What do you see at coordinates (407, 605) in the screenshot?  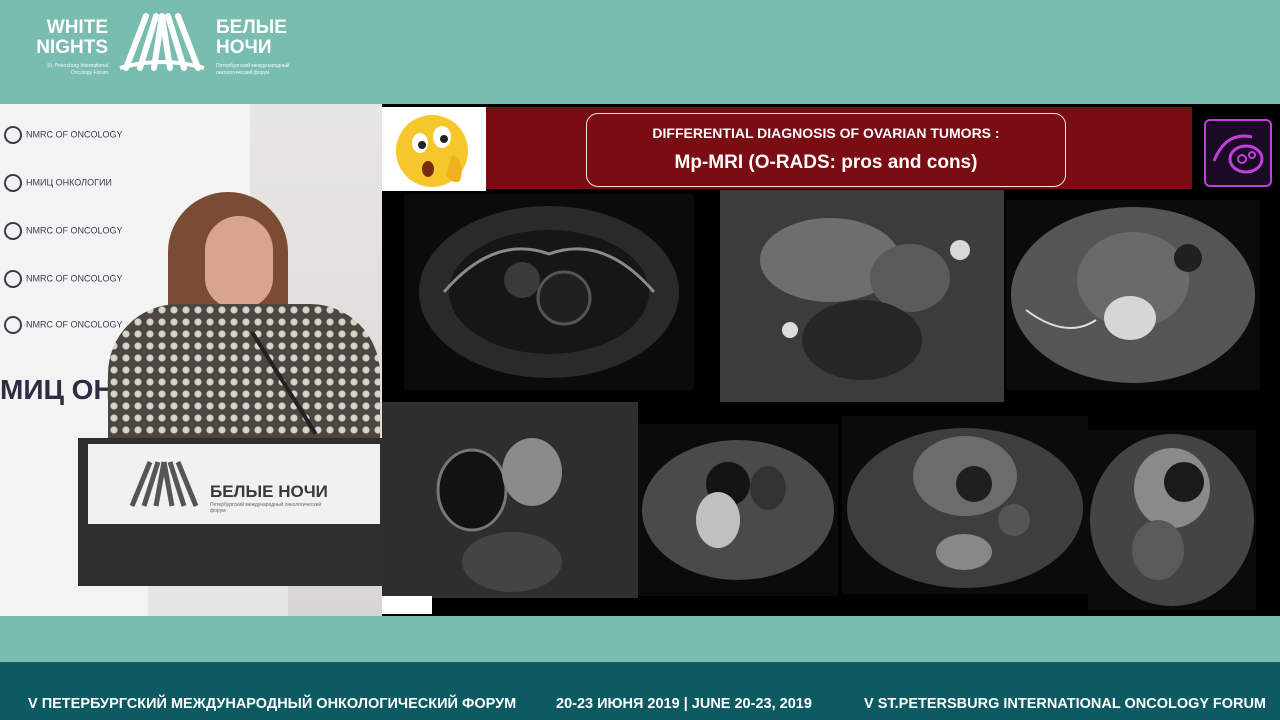 I see `institution-logo-icon` at bounding box center [407, 605].